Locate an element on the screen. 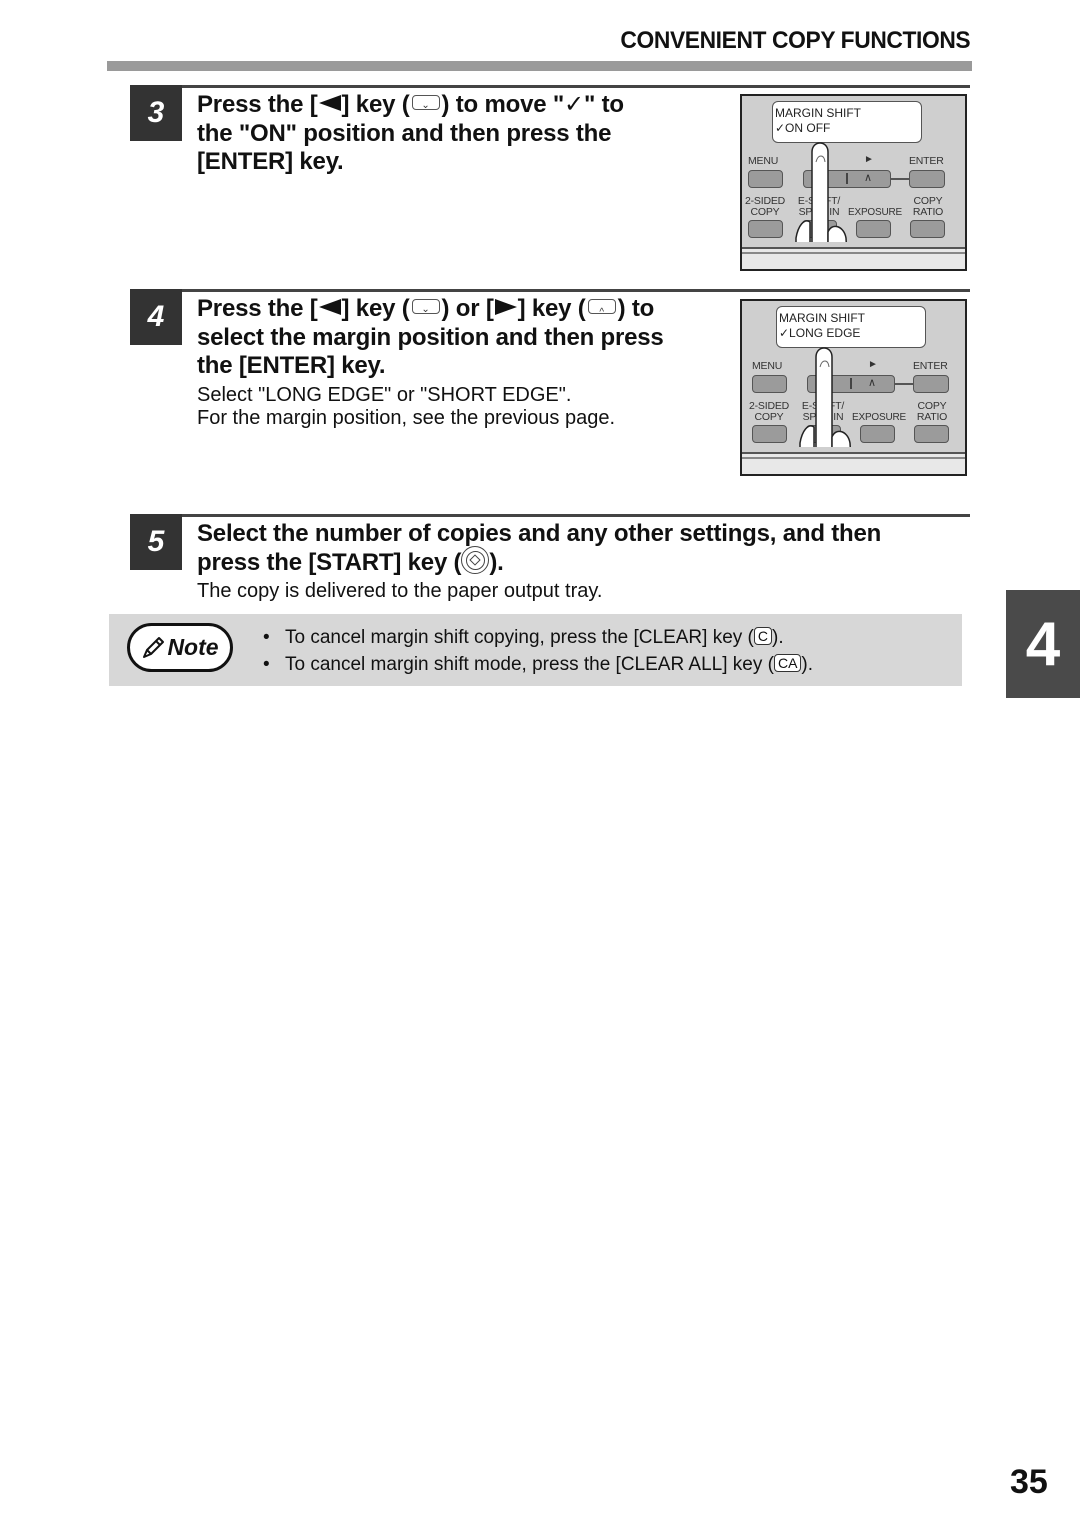 This screenshot has width=1080, height=1529. step-number: 5 is located at coordinates (156, 542).